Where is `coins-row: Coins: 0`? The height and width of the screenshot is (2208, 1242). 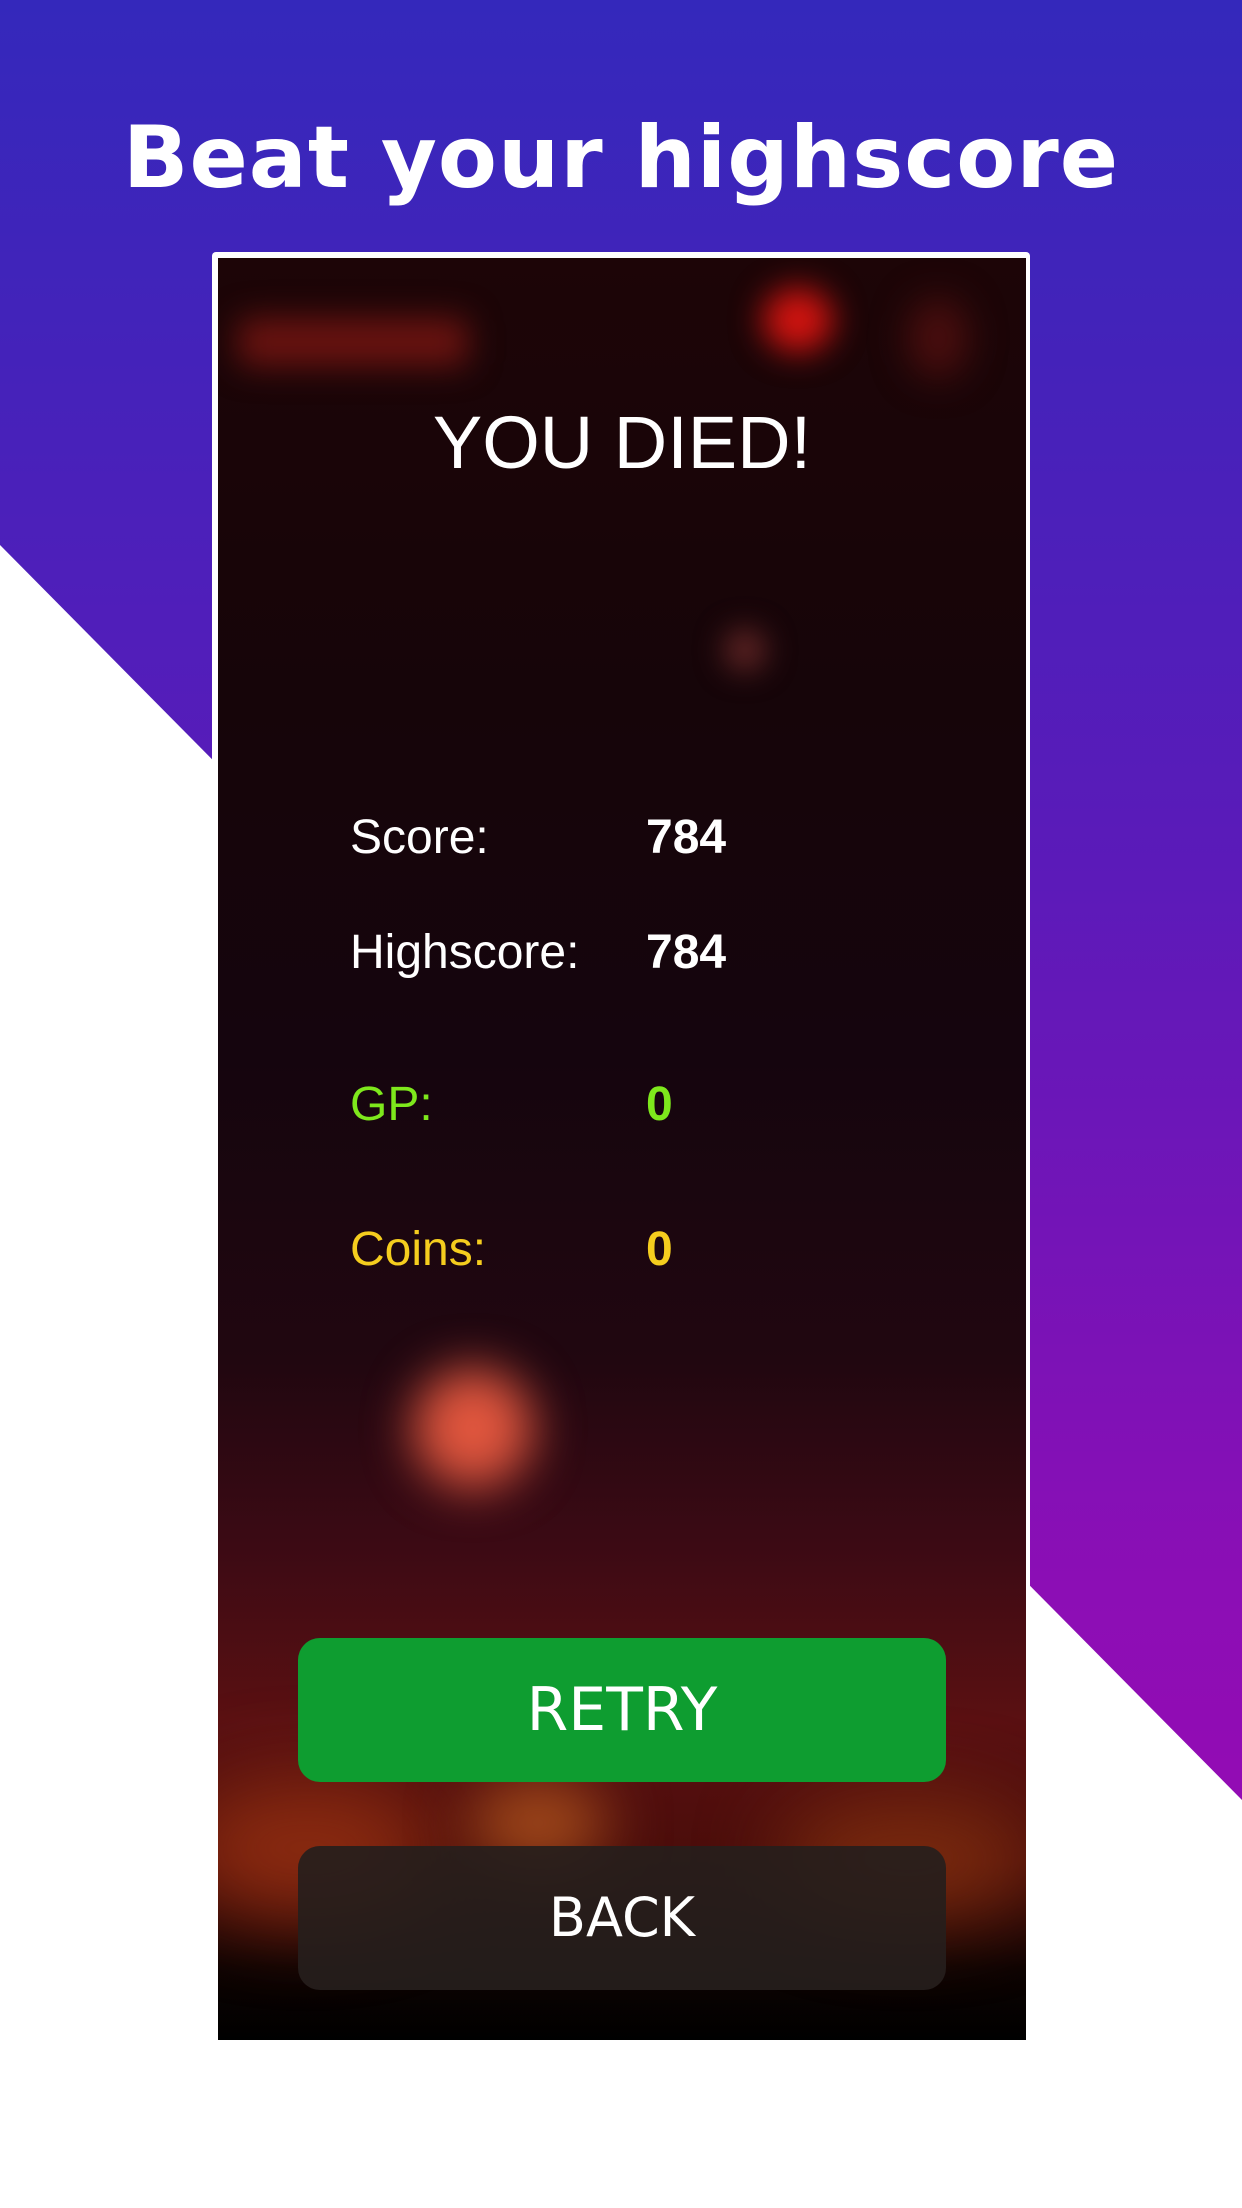 coins-row: Coins: 0 is located at coordinates (630, 1250).